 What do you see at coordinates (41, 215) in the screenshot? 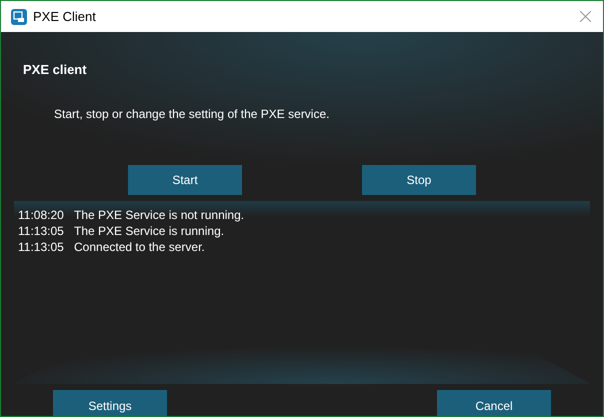
I see `log-time: 11:08:20` at bounding box center [41, 215].